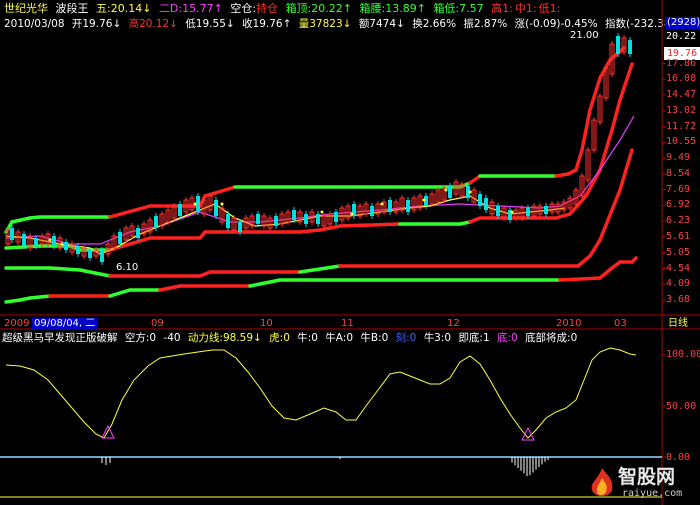 Image resolution: width=700 pixels, height=505 pixels. I want to click on watermark: 智股网 raiyue.com, so click(642, 484).